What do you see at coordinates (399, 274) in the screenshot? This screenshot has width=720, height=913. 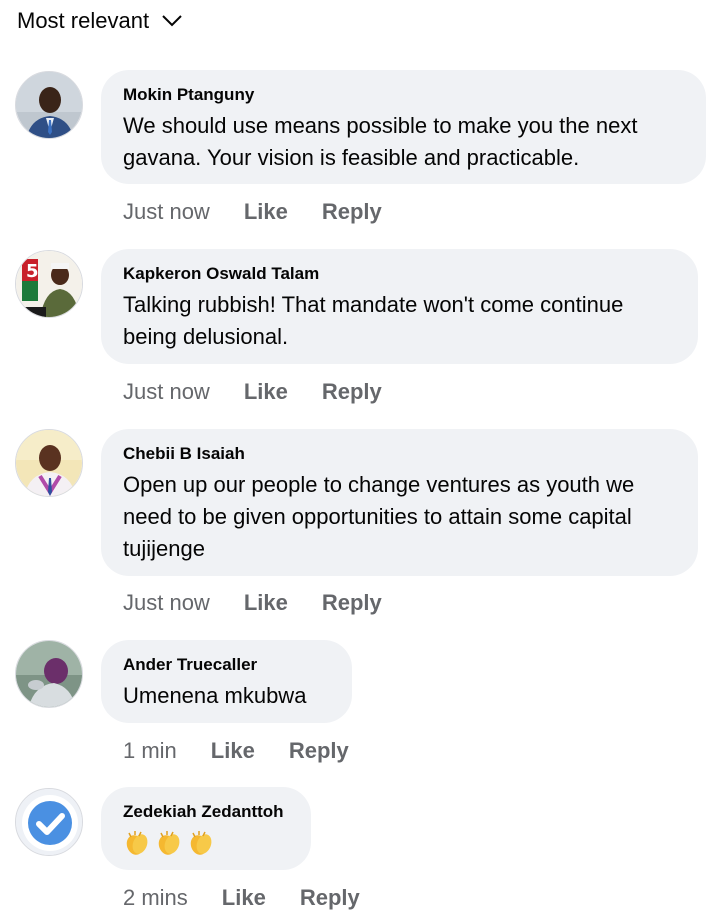 I see `comment-author: Kapkeron Oswald Talam` at bounding box center [399, 274].